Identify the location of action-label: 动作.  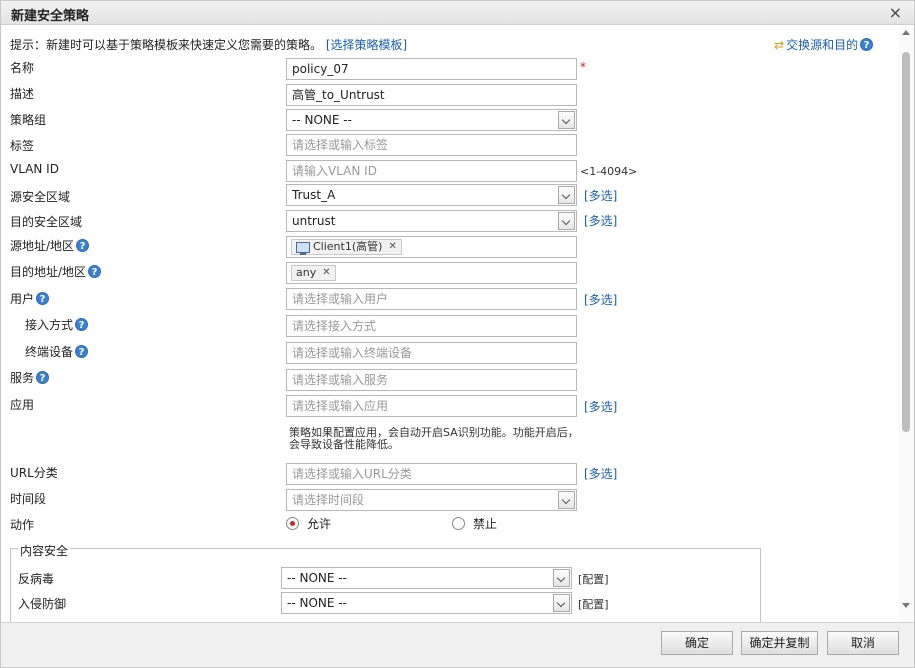
(22, 525).